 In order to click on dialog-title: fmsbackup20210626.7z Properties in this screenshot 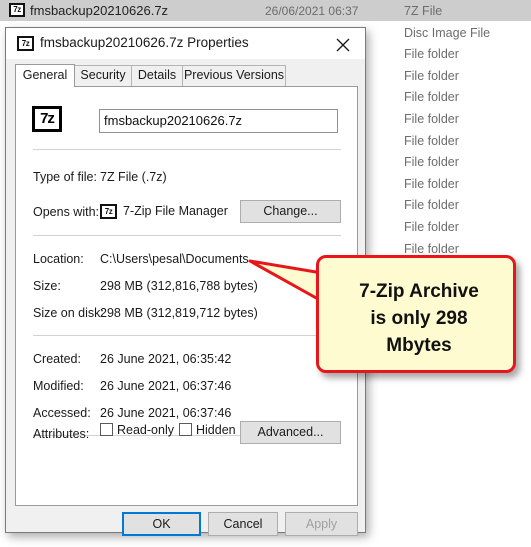, I will do `click(144, 42)`.